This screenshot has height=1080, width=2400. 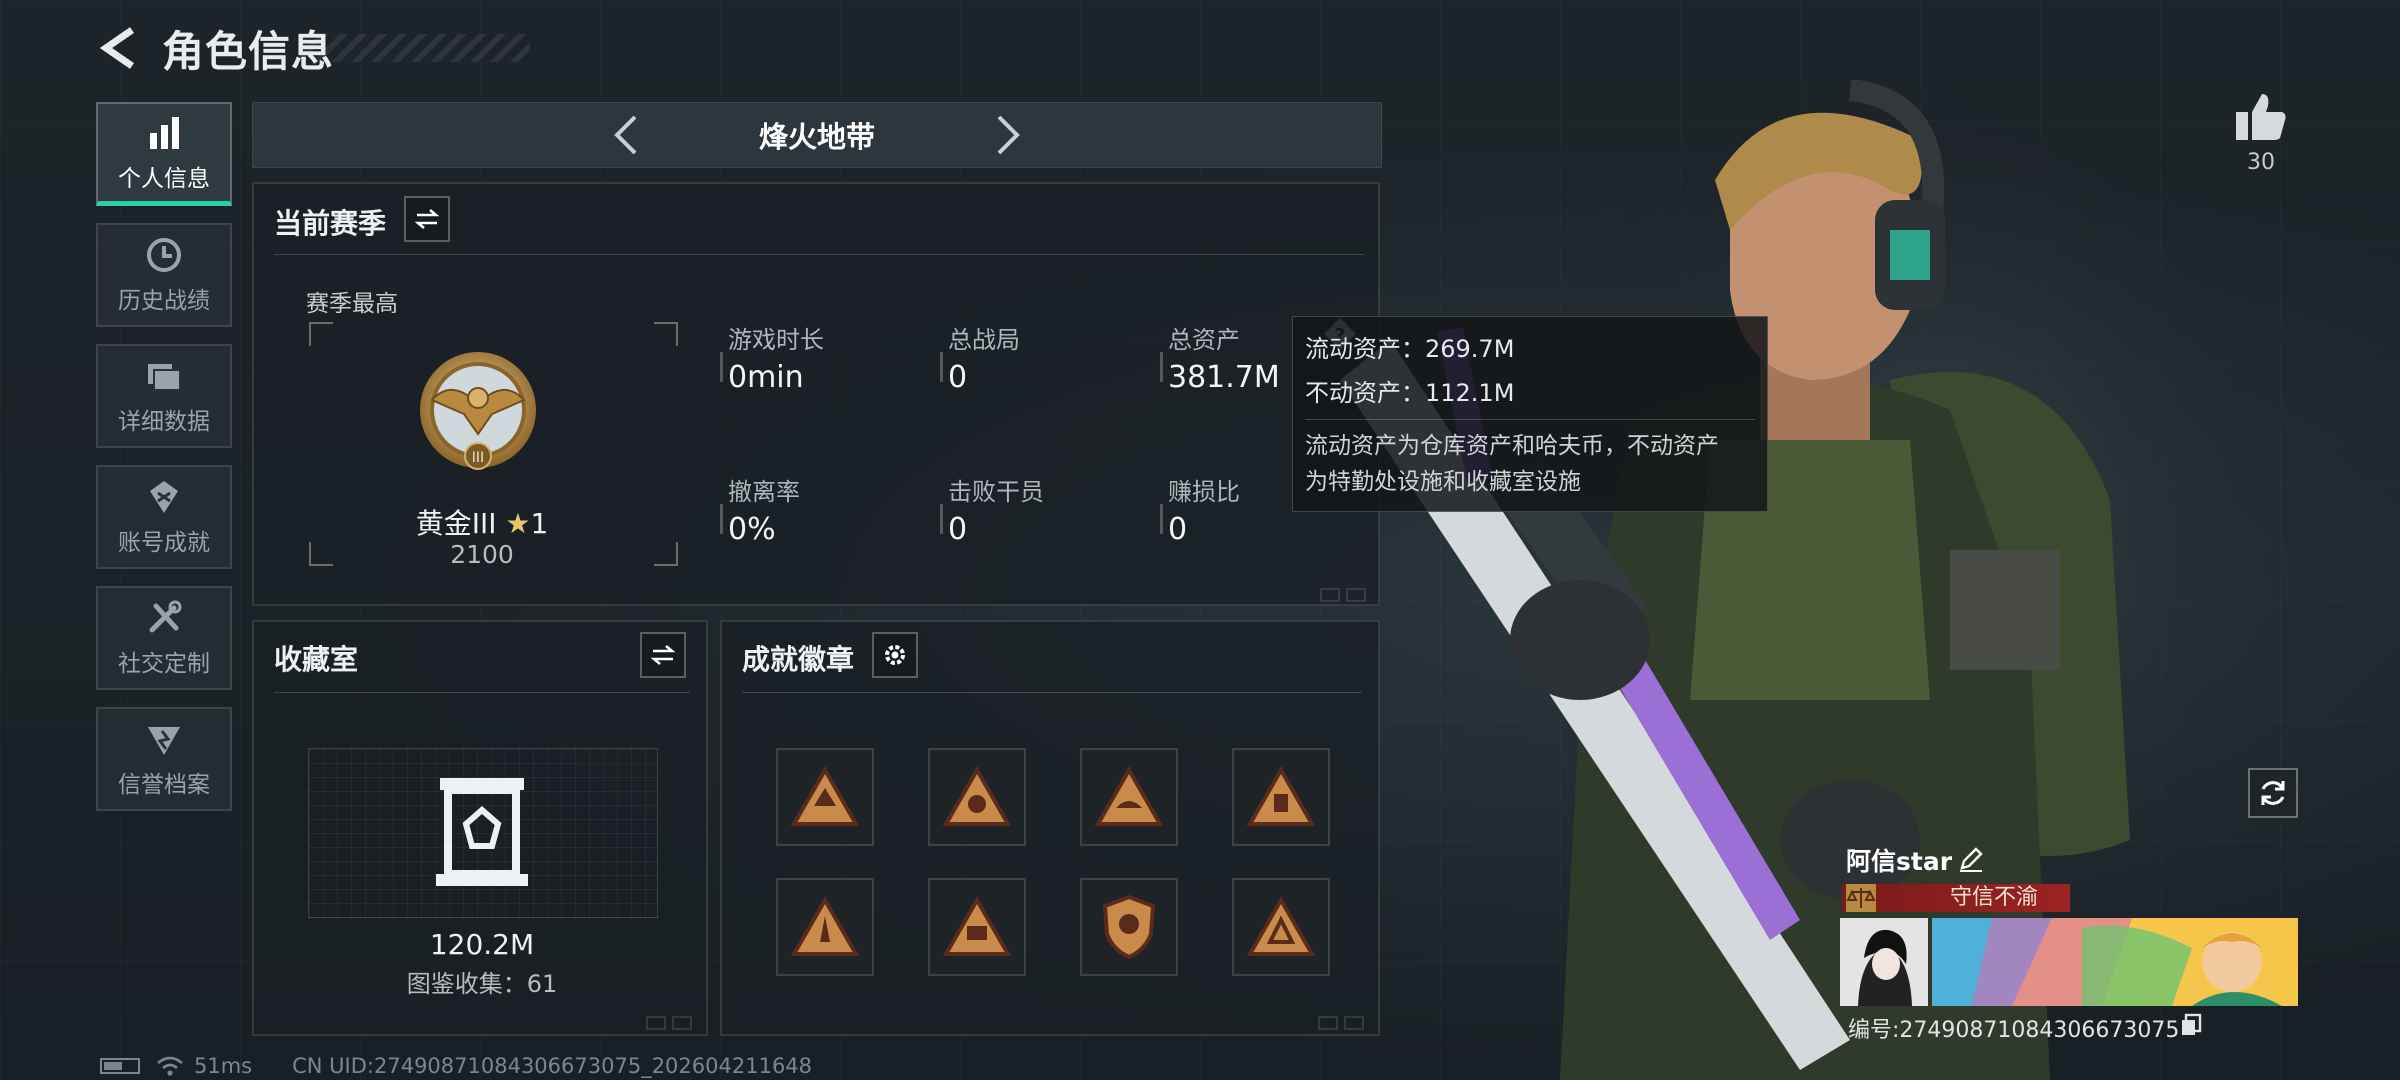 What do you see at coordinates (1410, 349) in the screenshot?
I see `tooltip-liquid-assets: 流动资产：269.7M` at bounding box center [1410, 349].